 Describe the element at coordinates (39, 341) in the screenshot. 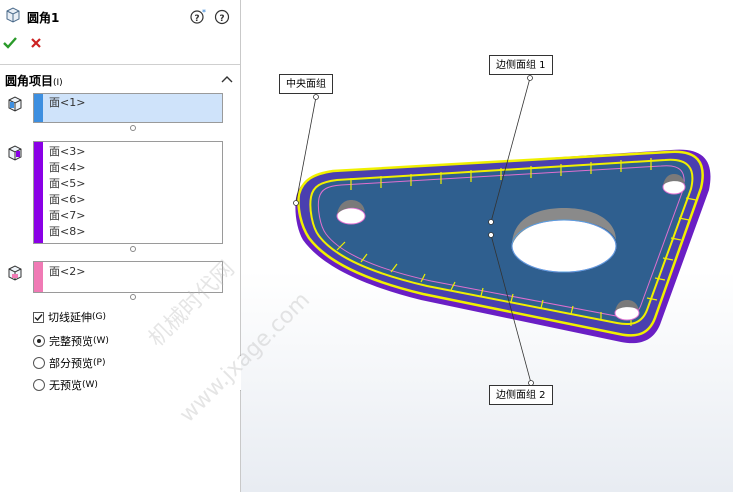

I see `full-preview-radio` at that location.